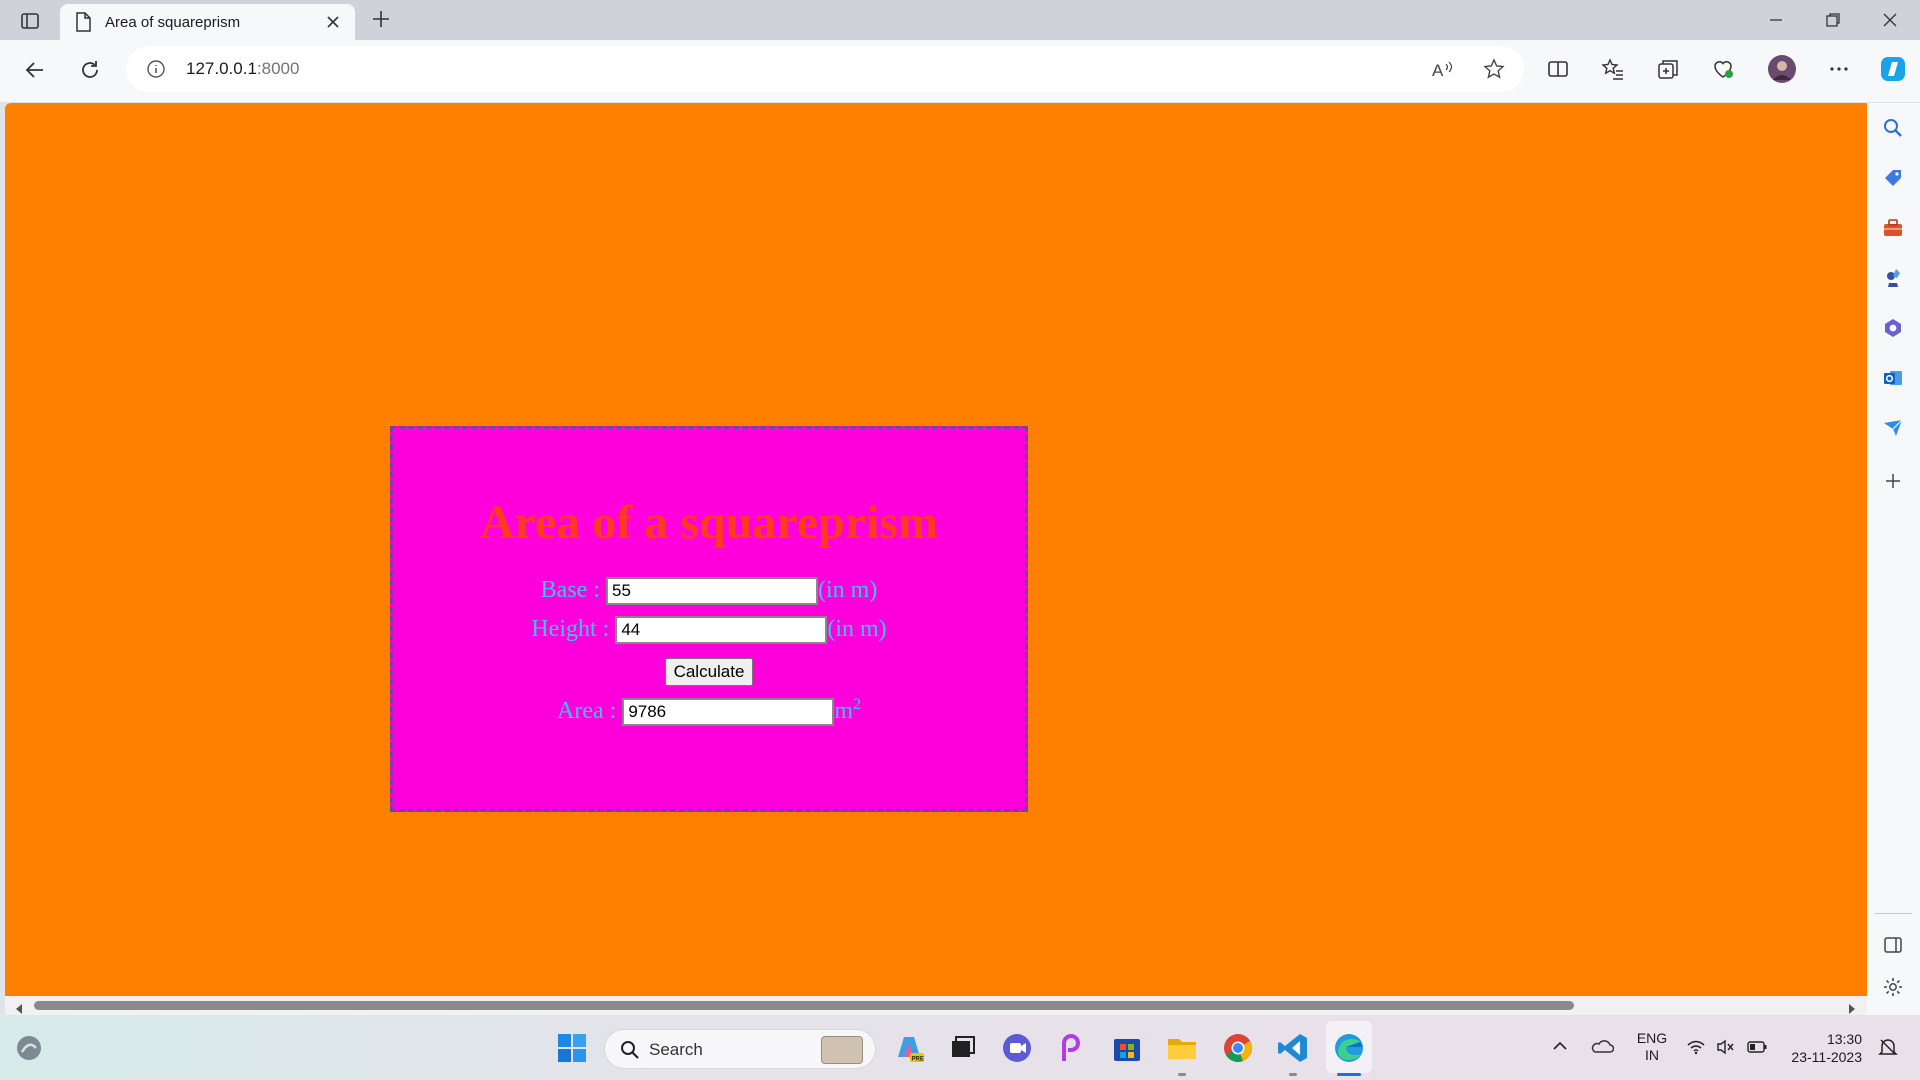 The width and height of the screenshot is (1920, 1080). I want to click on games-icon, so click(1893, 280).